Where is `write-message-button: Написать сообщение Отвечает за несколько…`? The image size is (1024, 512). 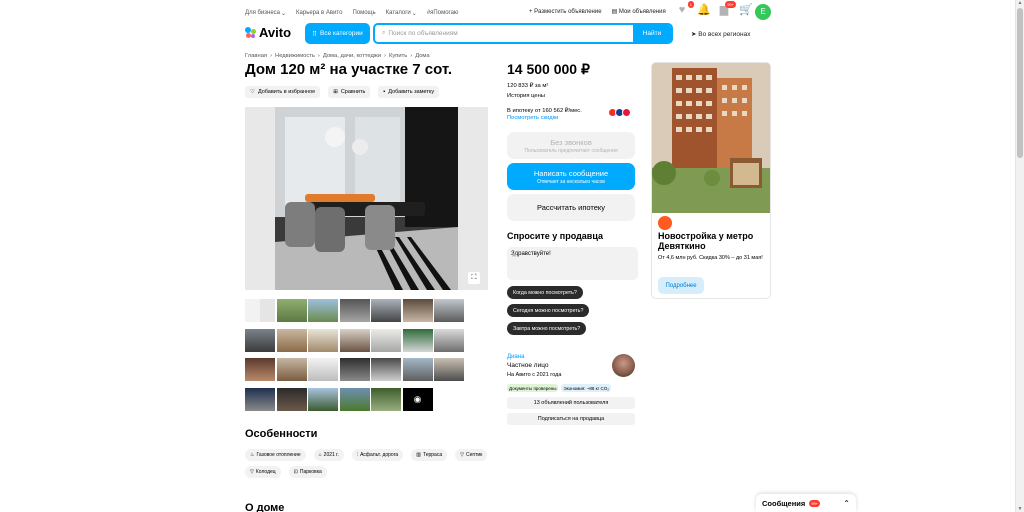 write-message-button: Написать сообщение Отвечает за несколько… is located at coordinates (571, 176).